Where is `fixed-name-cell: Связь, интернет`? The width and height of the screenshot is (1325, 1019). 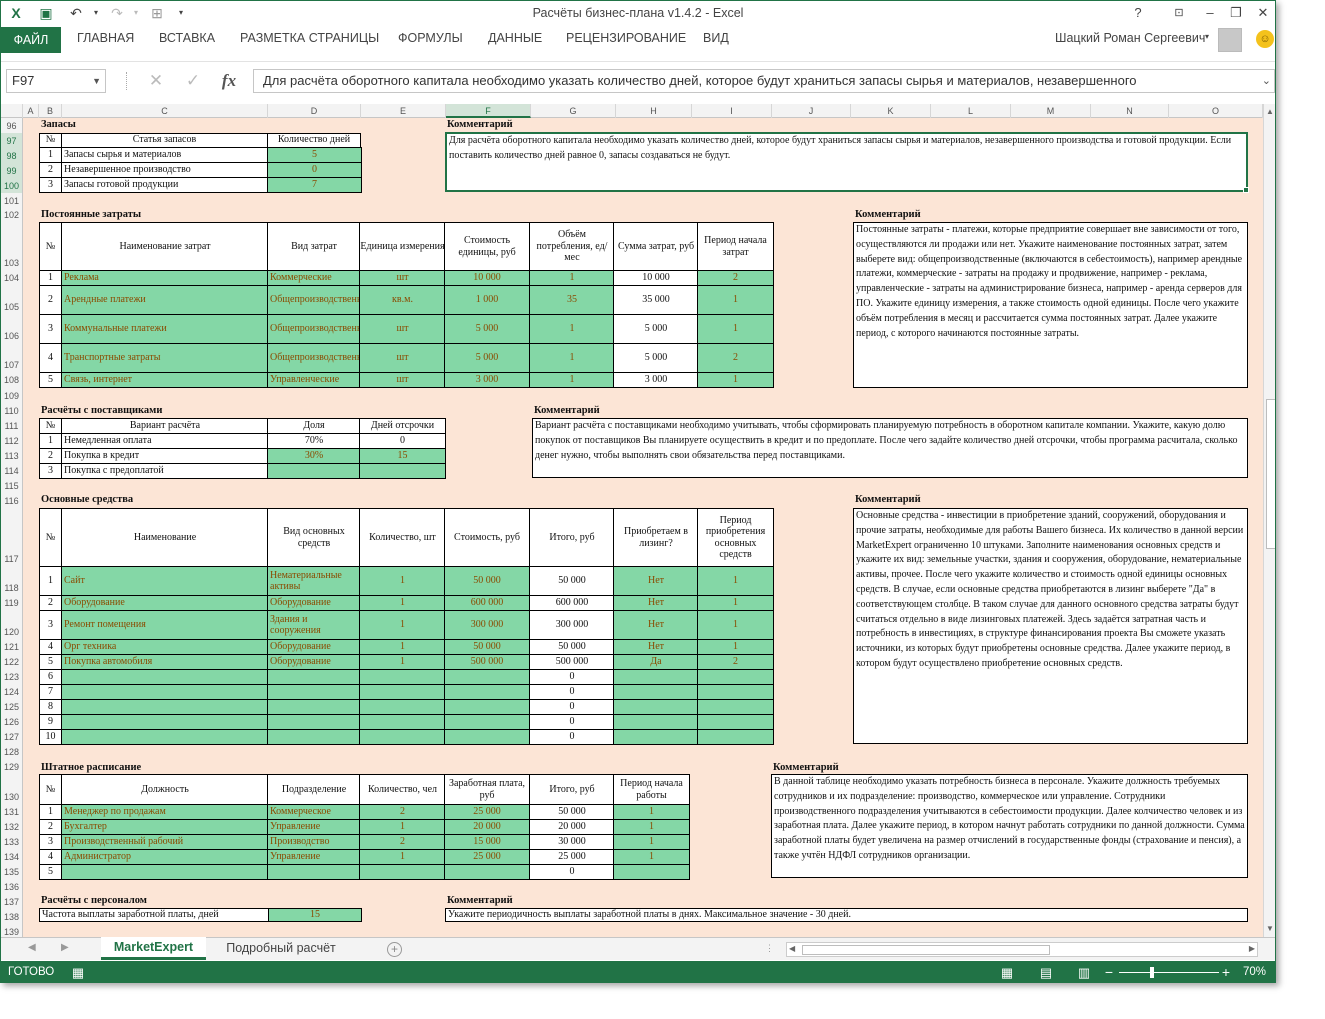
fixed-name-cell: Связь, интернет is located at coordinates (165, 380).